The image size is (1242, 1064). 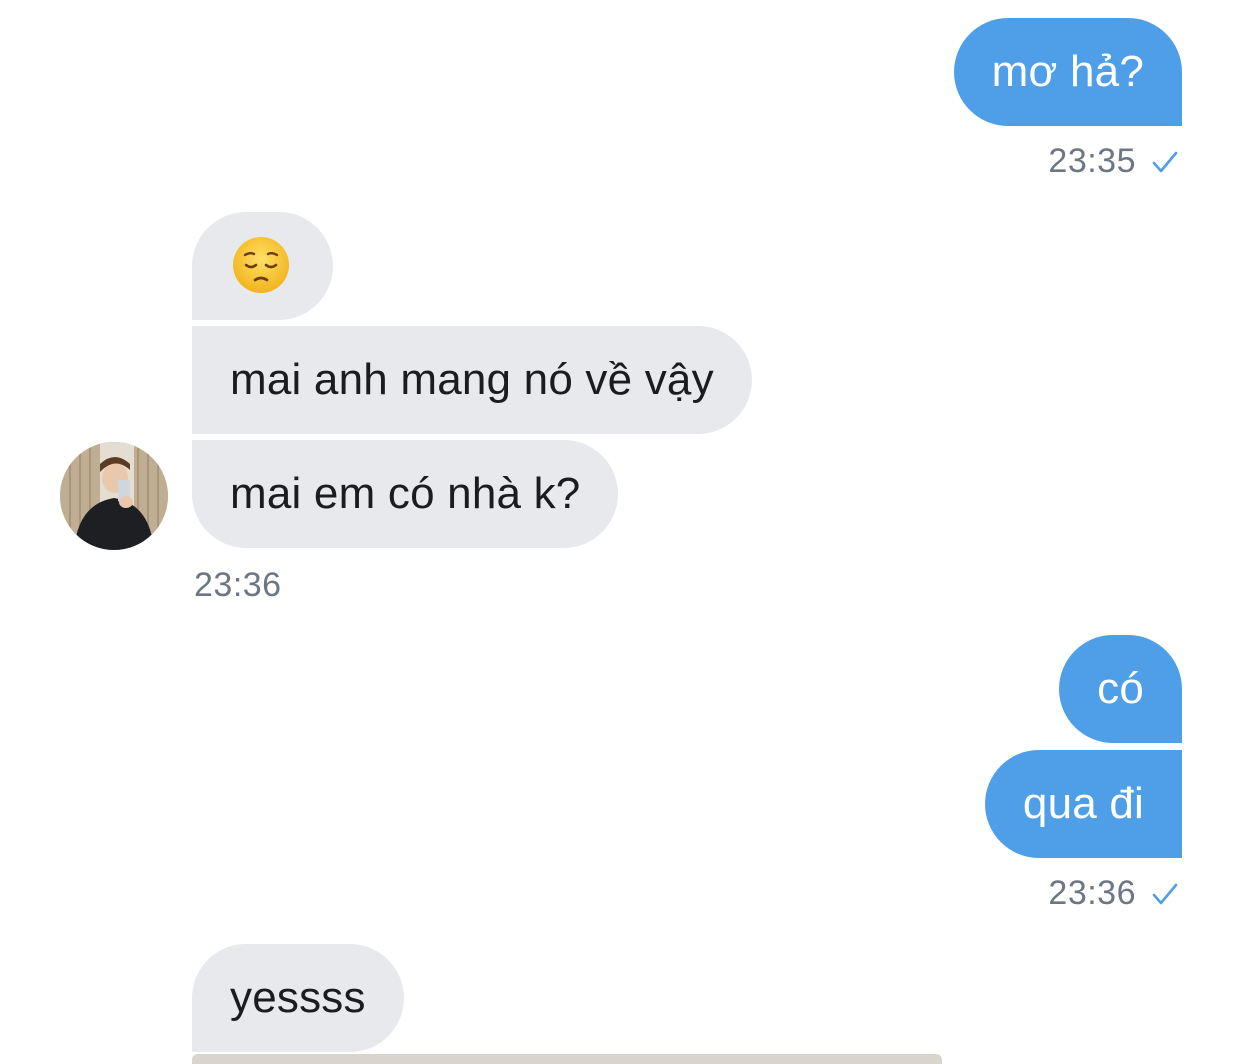 I want to click on message-text: qua đi, so click(x=1083, y=803).